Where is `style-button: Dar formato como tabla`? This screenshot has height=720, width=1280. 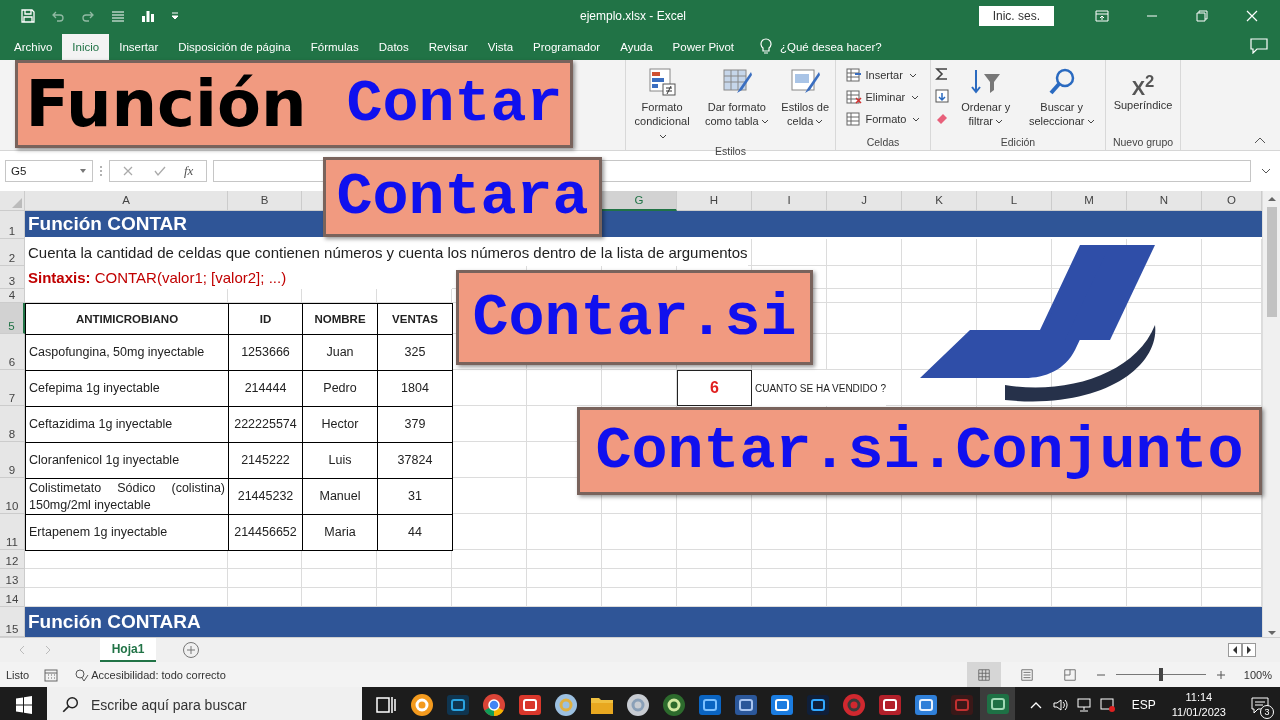 style-button: Dar formato como tabla is located at coordinates (737, 97).